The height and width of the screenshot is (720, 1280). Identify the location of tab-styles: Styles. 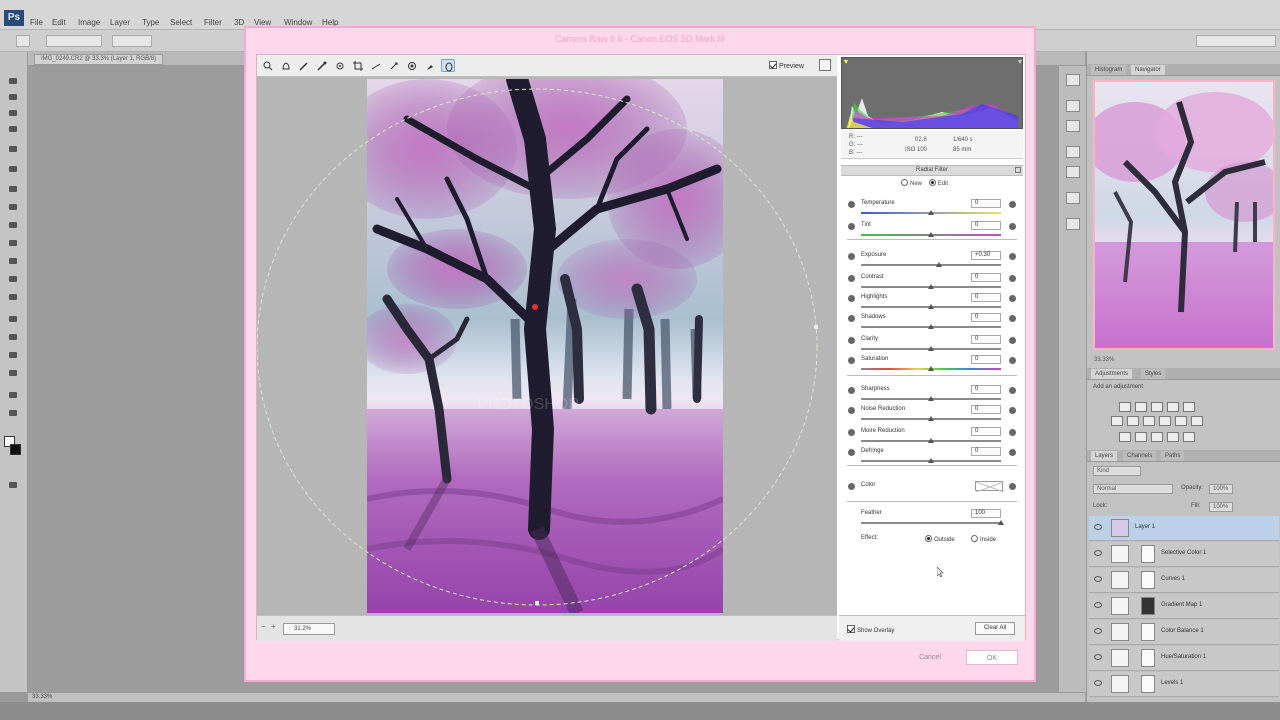
(1153, 374).